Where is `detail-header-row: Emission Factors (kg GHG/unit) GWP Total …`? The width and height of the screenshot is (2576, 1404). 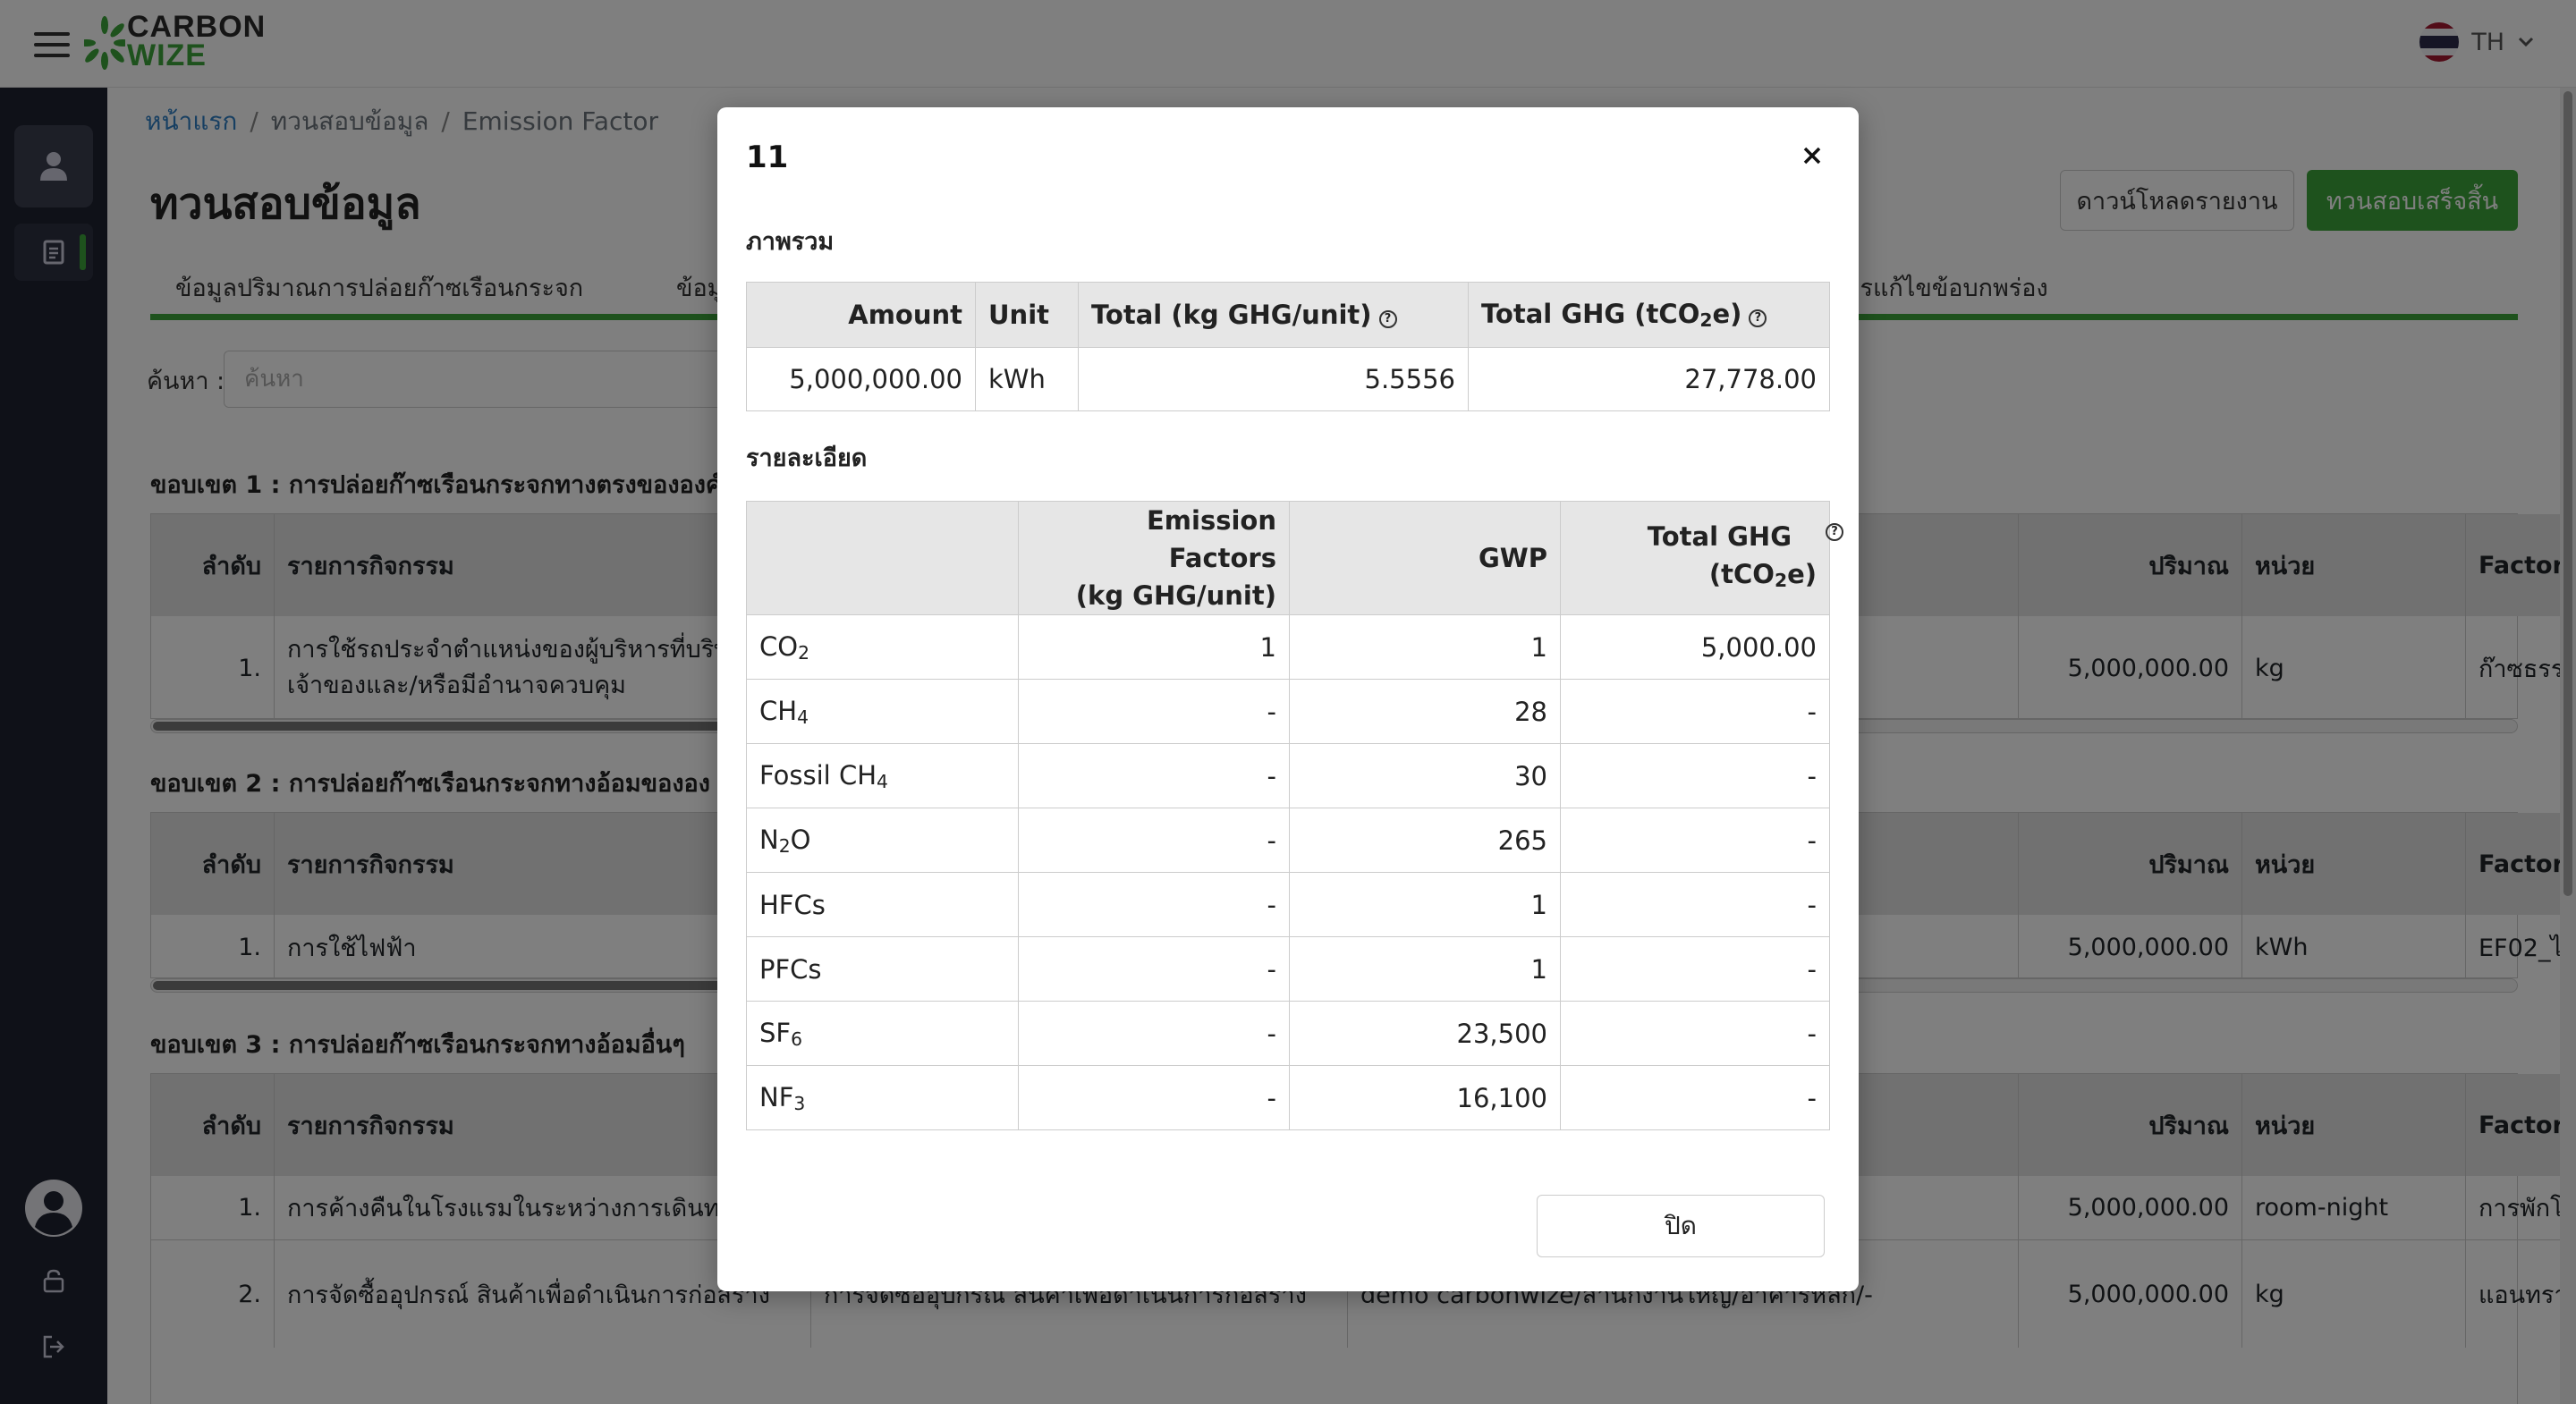
detail-header-row: Emission Factors (kg GHG/unit) GWP Total … is located at coordinates (1294, 558).